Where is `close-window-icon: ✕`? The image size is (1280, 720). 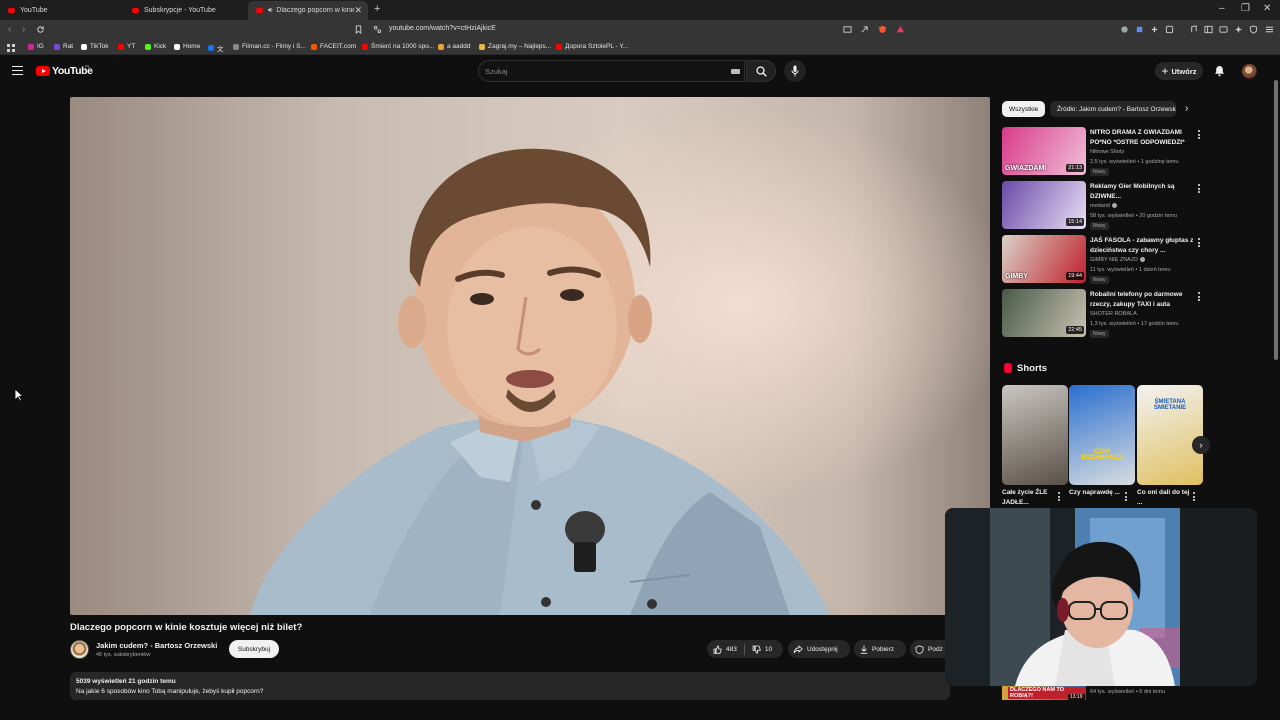 close-window-icon: ✕ is located at coordinates (1267, 8).